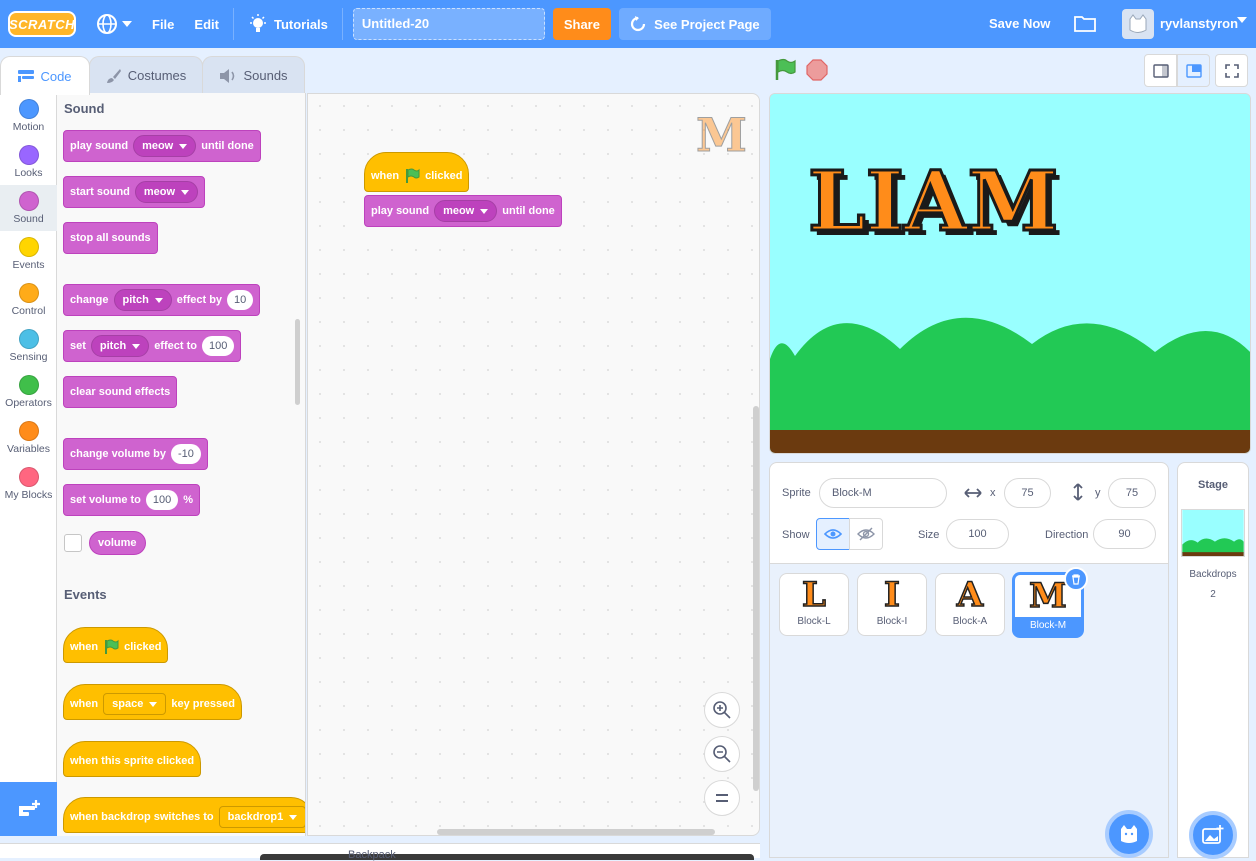 The width and height of the screenshot is (1256, 861). I want to click on backdrop-dropdown: backdrop1, so click(261, 817).